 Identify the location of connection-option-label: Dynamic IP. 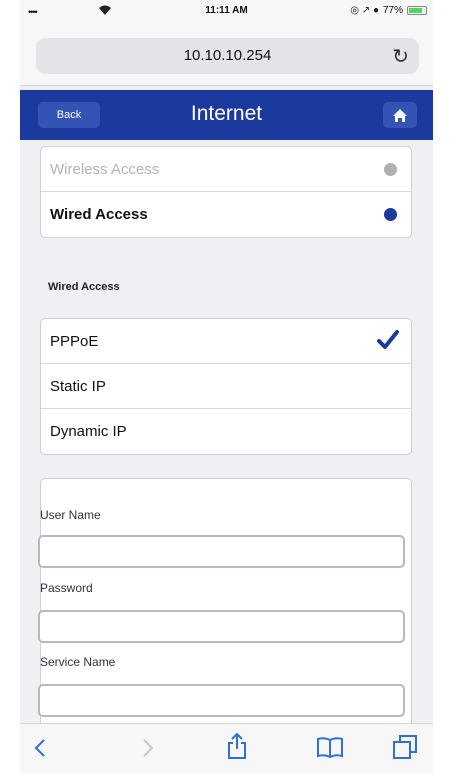
(88, 431).